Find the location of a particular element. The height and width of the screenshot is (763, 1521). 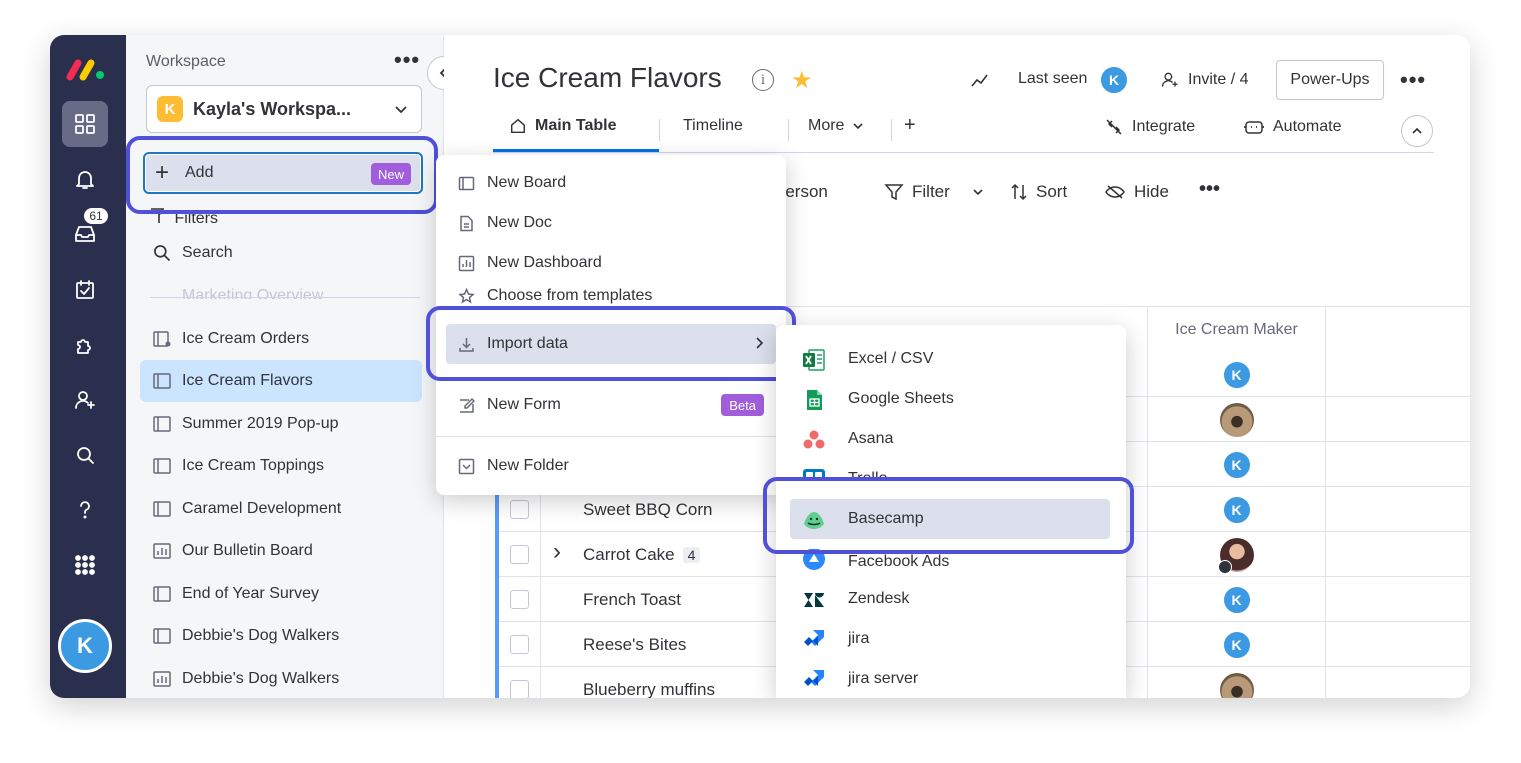

asana-icon is located at coordinates (814, 439).